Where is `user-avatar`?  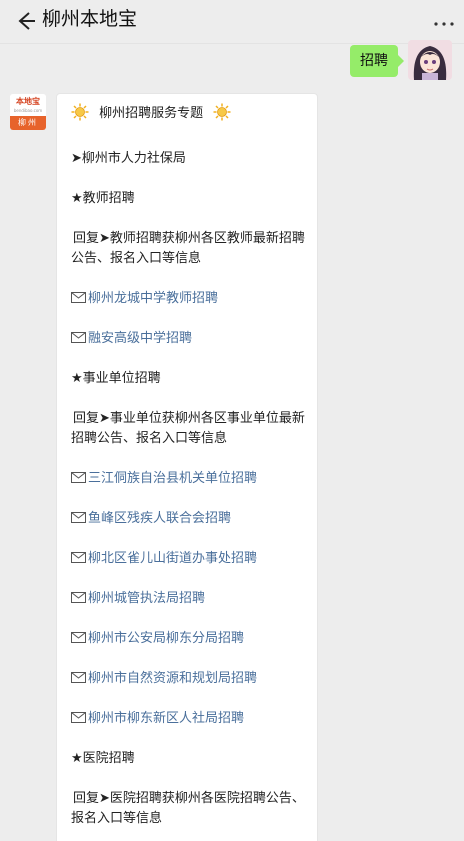
user-avatar is located at coordinates (430, 60).